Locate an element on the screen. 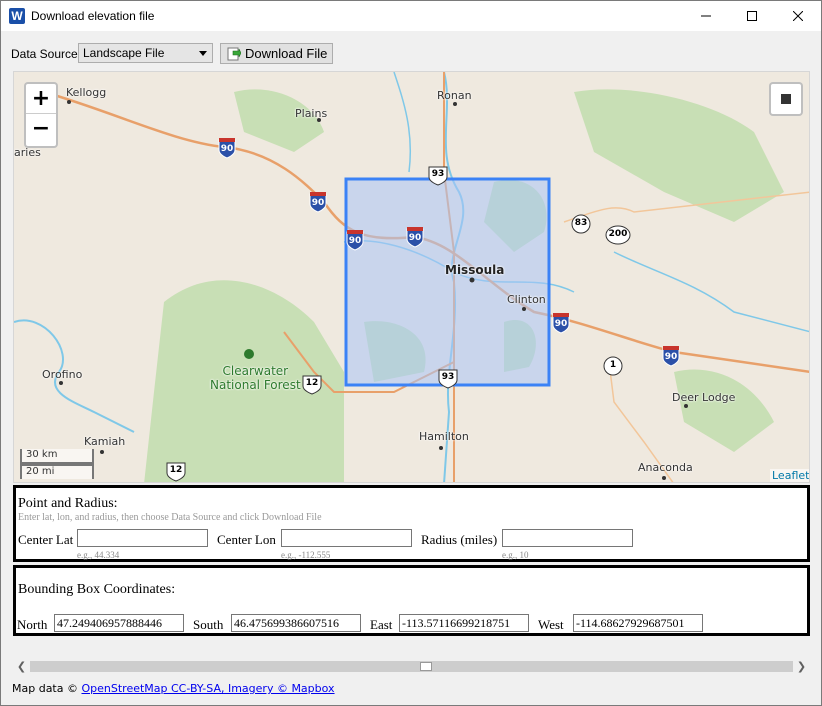 Image resolution: width=822 pixels, height=706 pixels. map-scale: 30 km 20 mi is located at coordinates (57, 464).